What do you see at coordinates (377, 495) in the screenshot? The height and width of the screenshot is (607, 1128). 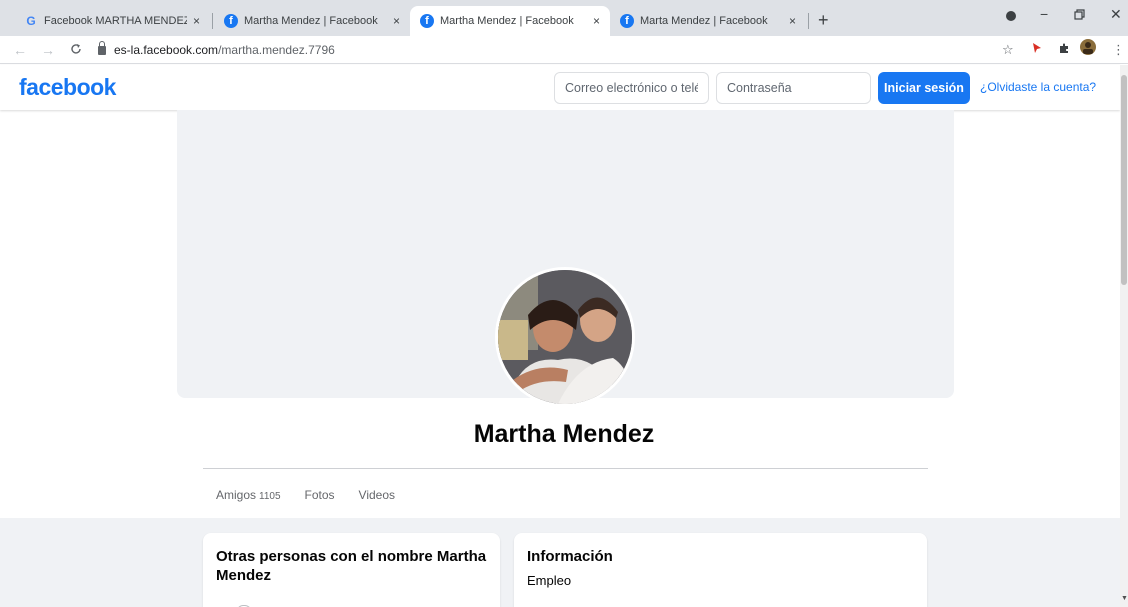 I see `tab-videos: Videos` at bounding box center [377, 495].